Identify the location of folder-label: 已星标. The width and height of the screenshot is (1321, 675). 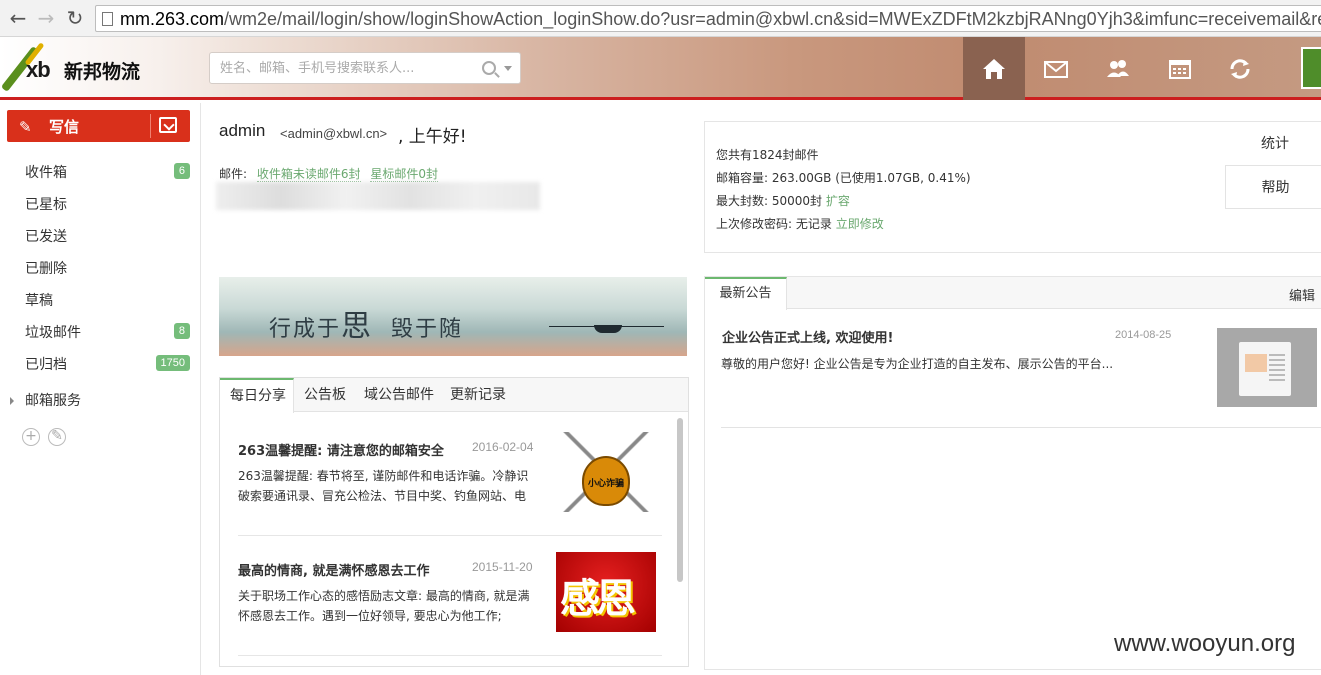
(46, 205).